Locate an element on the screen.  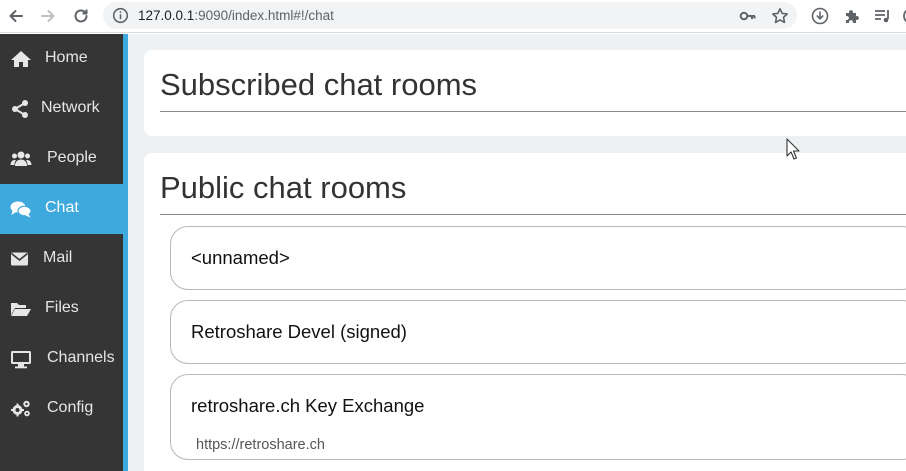
share-icon is located at coordinates (20, 109).